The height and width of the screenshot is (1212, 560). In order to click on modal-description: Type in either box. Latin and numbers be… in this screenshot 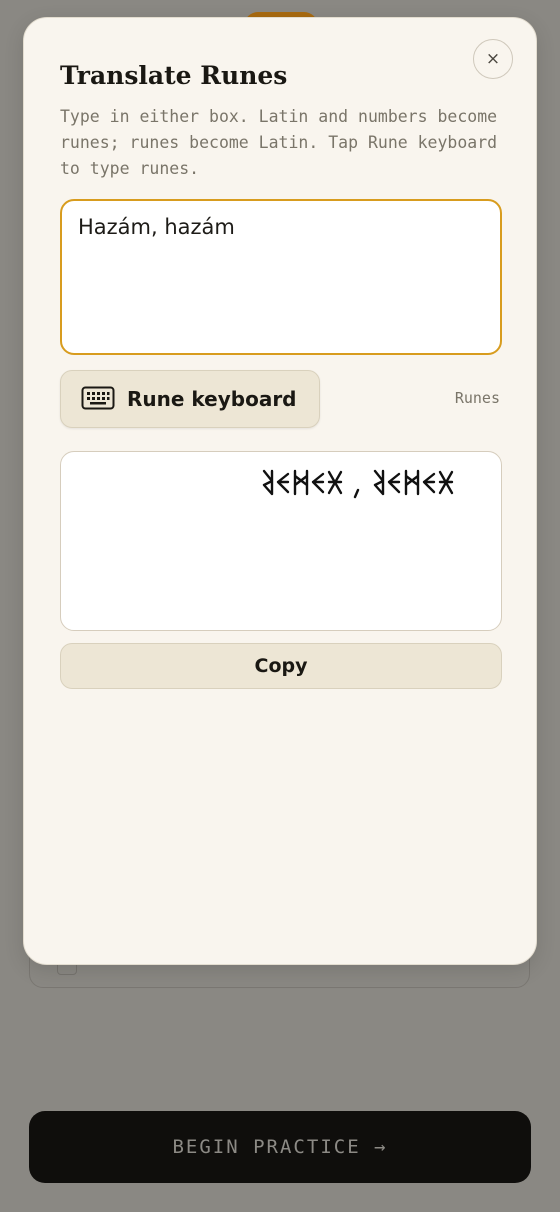, I will do `click(279, 142)`.